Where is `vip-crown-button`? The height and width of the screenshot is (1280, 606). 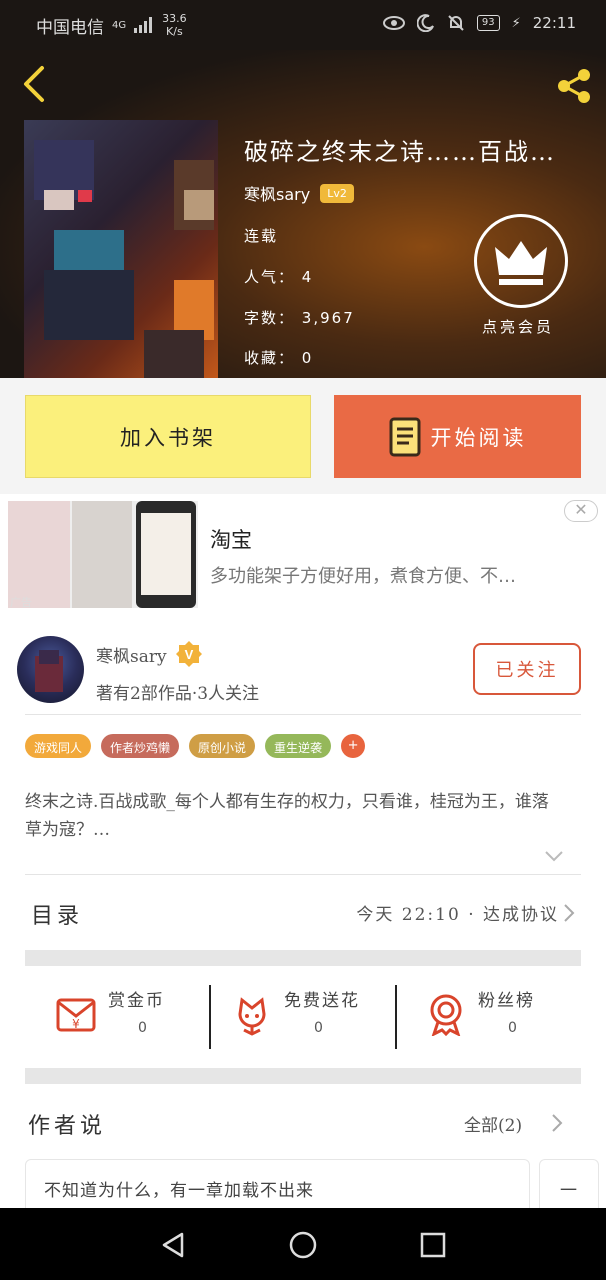 vip-crown-button is located at coordinates (521, 261).